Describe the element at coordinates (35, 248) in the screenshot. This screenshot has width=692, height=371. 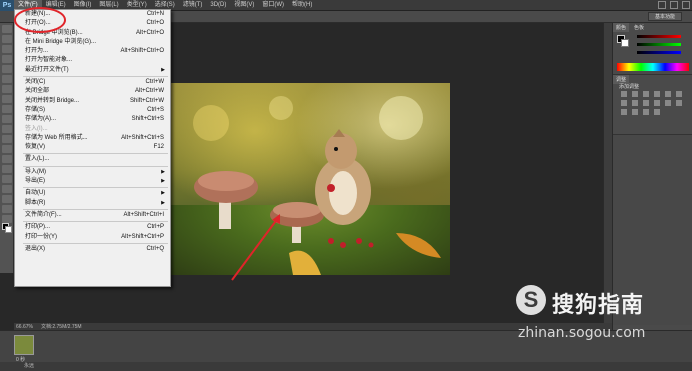
I see `menu-item-label: 退出(X)` at that location.